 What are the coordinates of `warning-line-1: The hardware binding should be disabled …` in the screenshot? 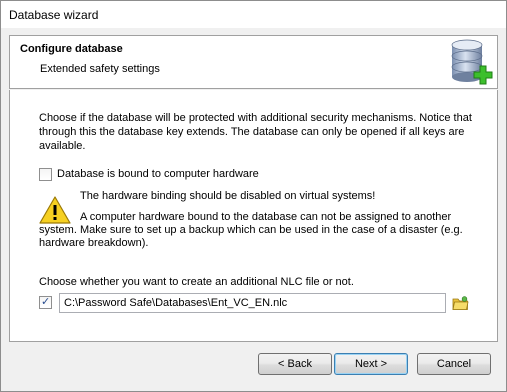 It's located at (228, 196).